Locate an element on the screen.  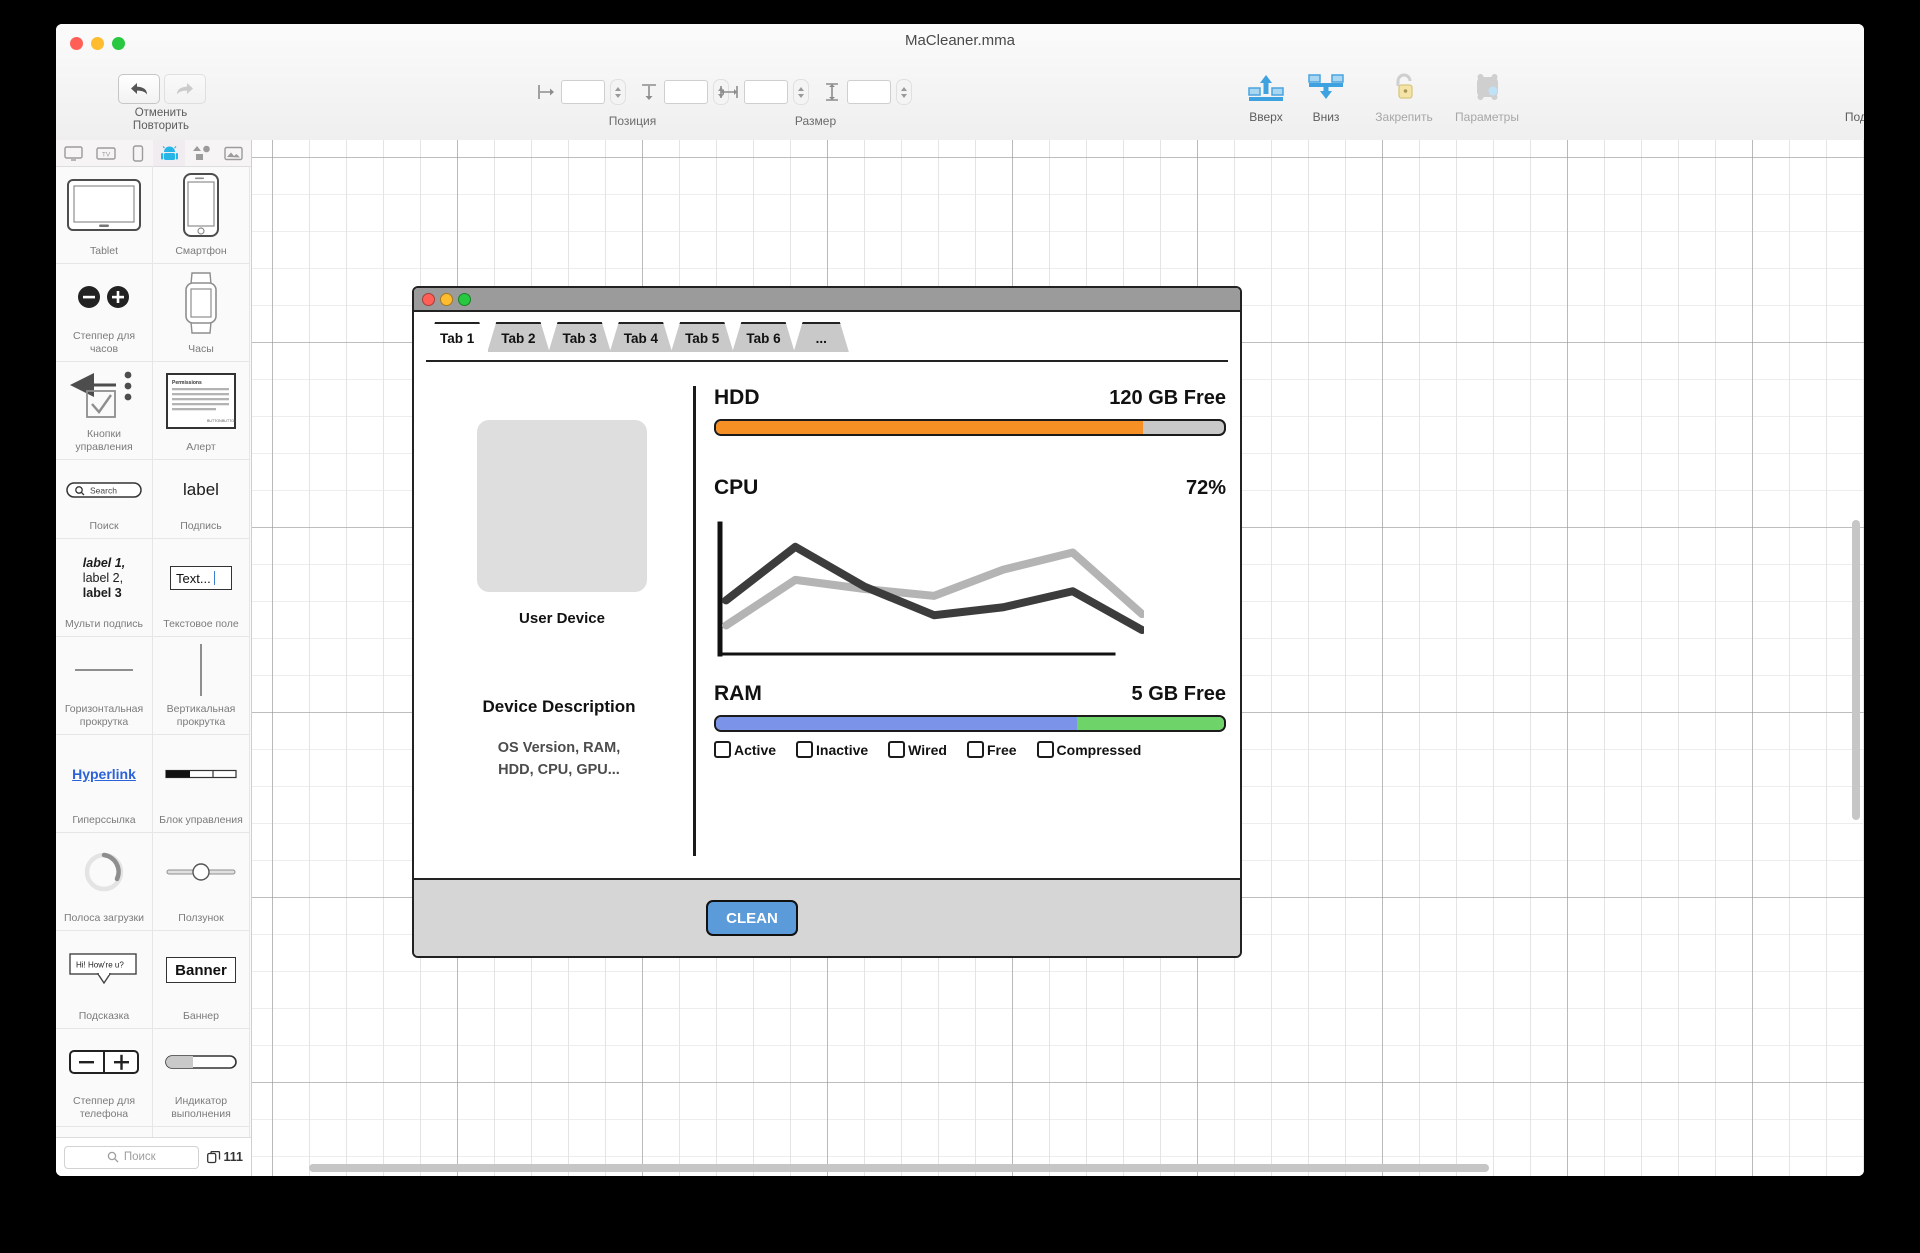
mockup-tab-6: Tab 6 is located at coordinates (763, 337).